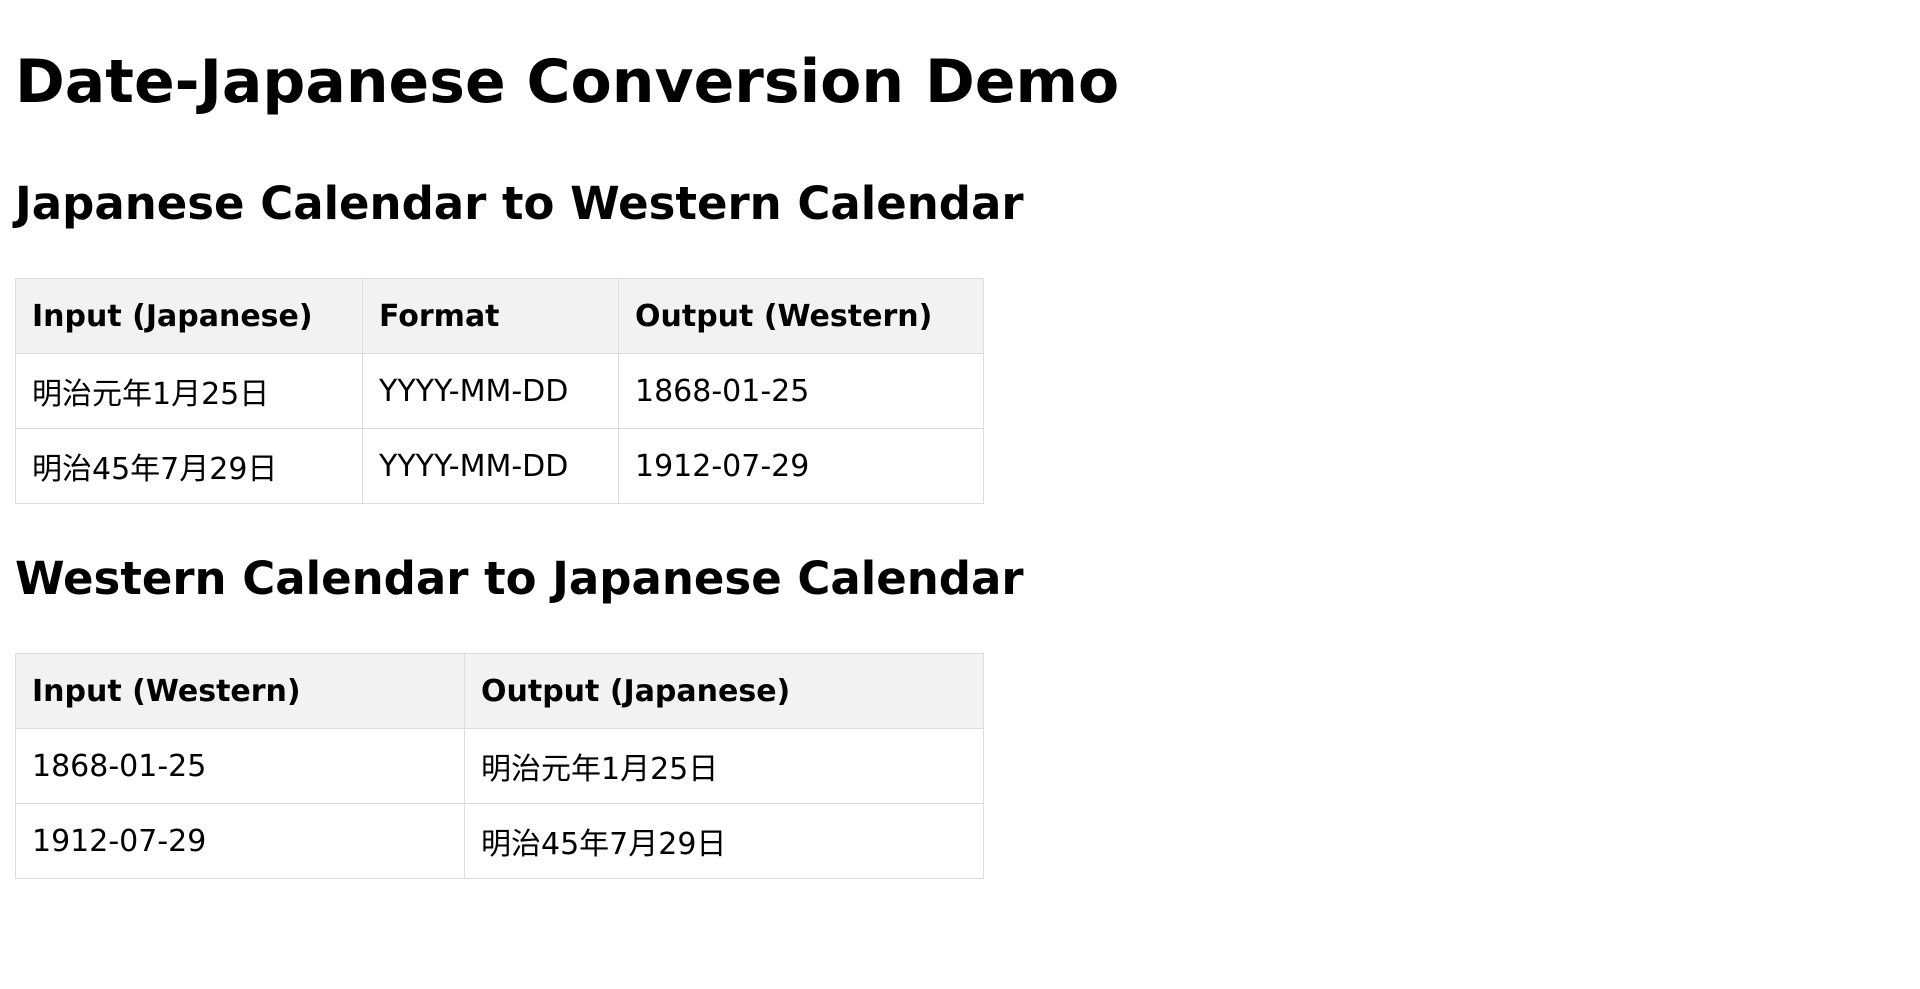  I want to click on table-row: 1868-01-25 明治元年1月25日, so click(499, 766).